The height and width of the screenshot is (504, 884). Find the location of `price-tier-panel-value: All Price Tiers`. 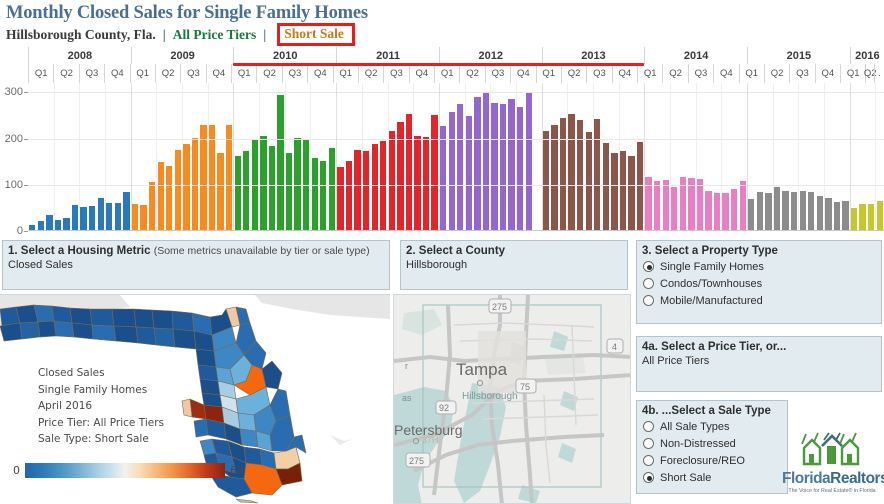

price-tier-panel-value: All Price Tiers is located at coordinates (759, 361).